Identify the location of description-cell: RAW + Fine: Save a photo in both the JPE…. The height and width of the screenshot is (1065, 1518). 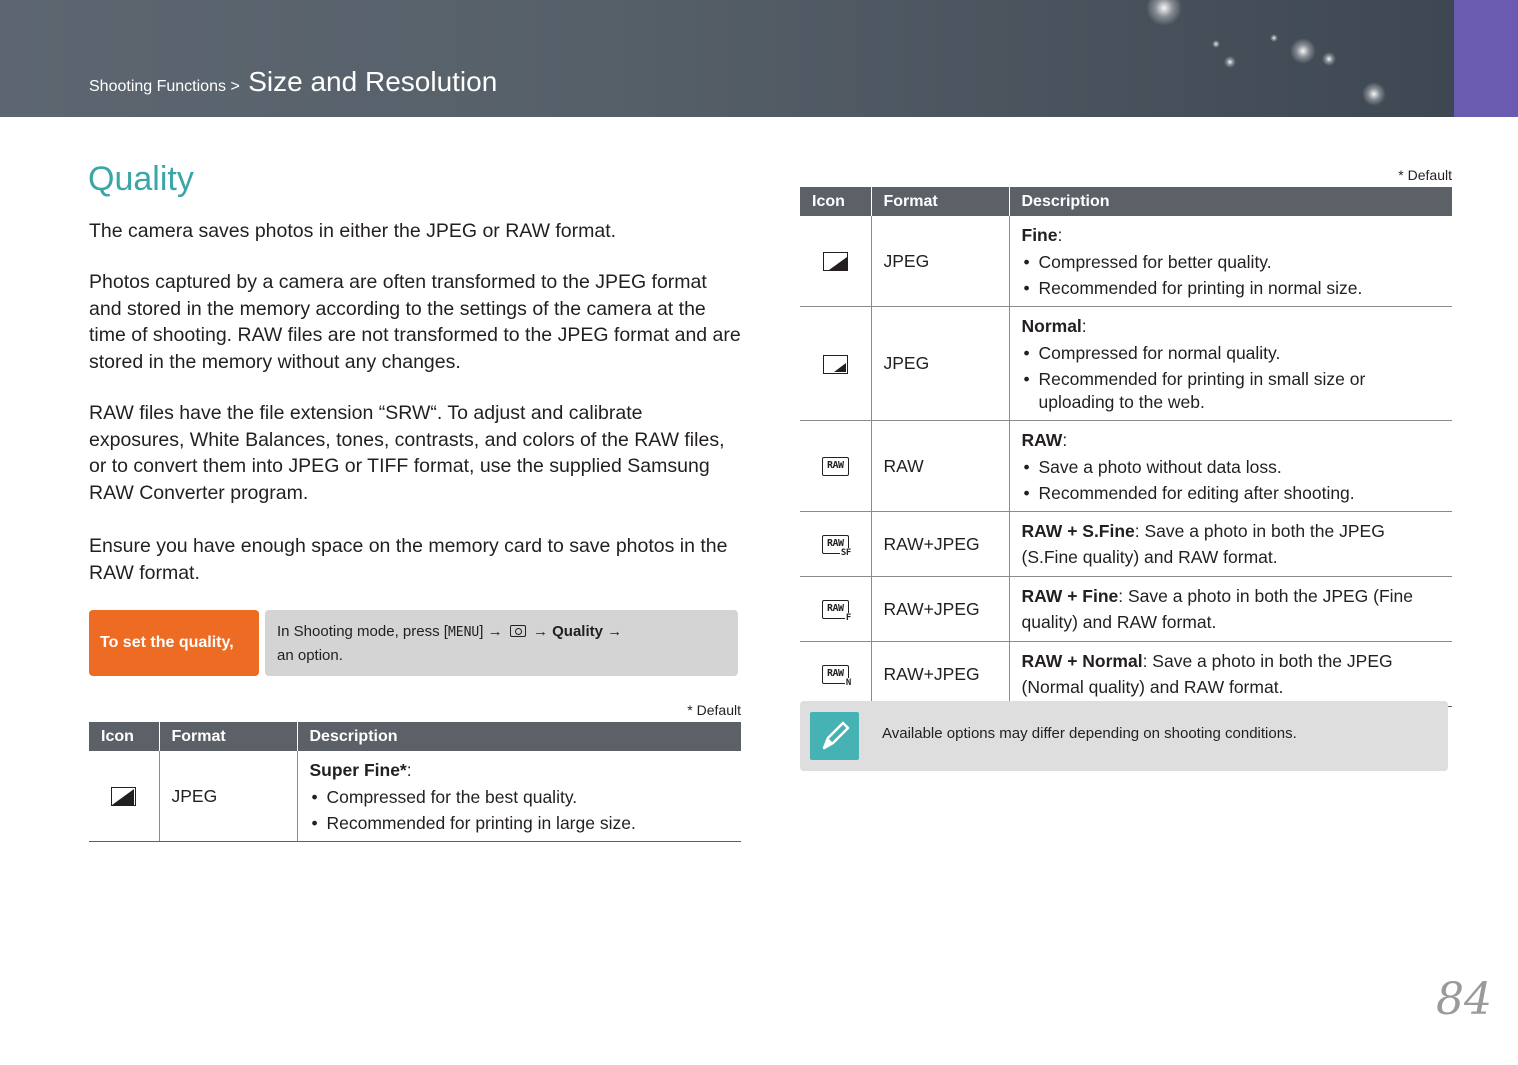
(1230, 609).